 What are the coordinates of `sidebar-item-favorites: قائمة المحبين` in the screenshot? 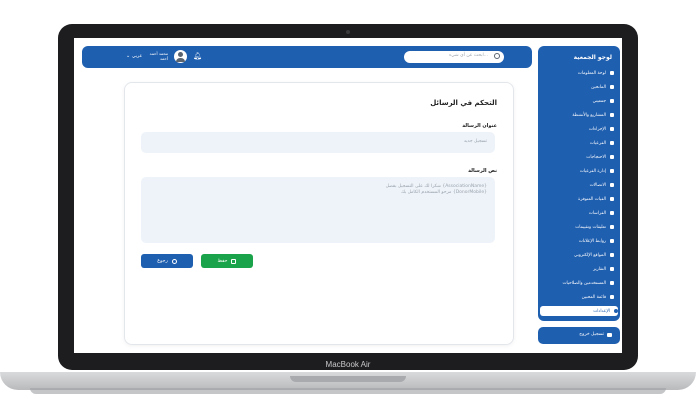 It's located at (578, 297).